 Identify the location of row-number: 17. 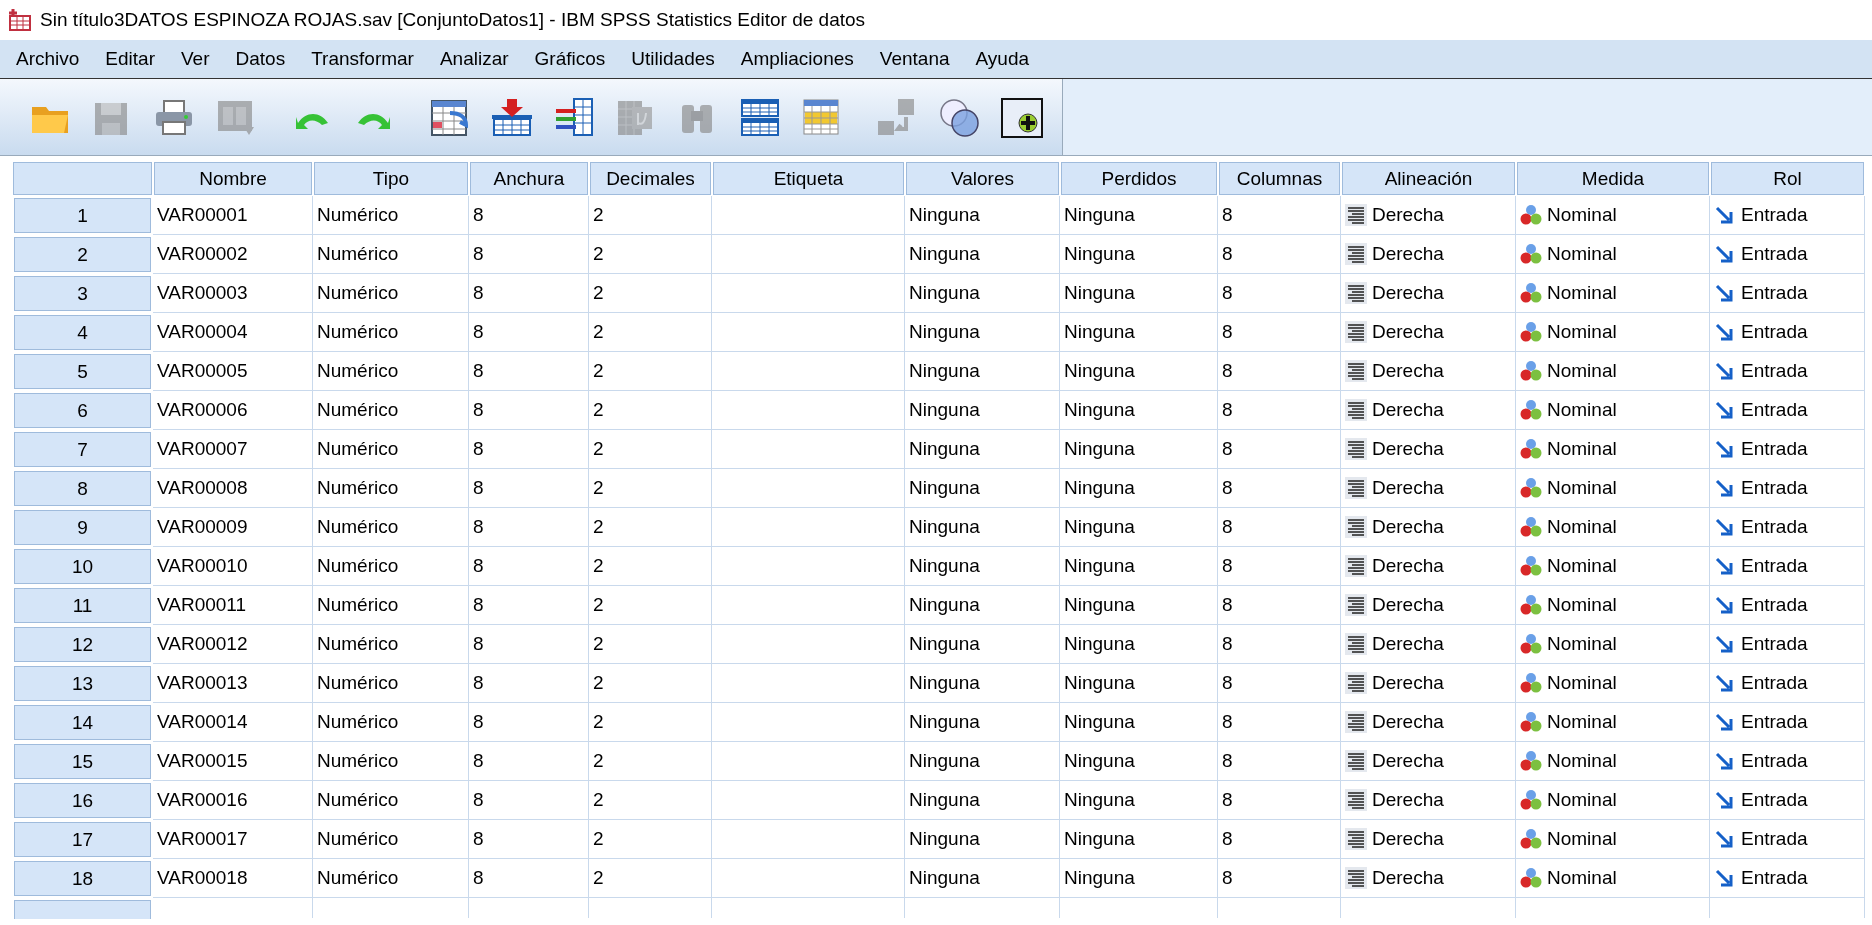
(82, 839).